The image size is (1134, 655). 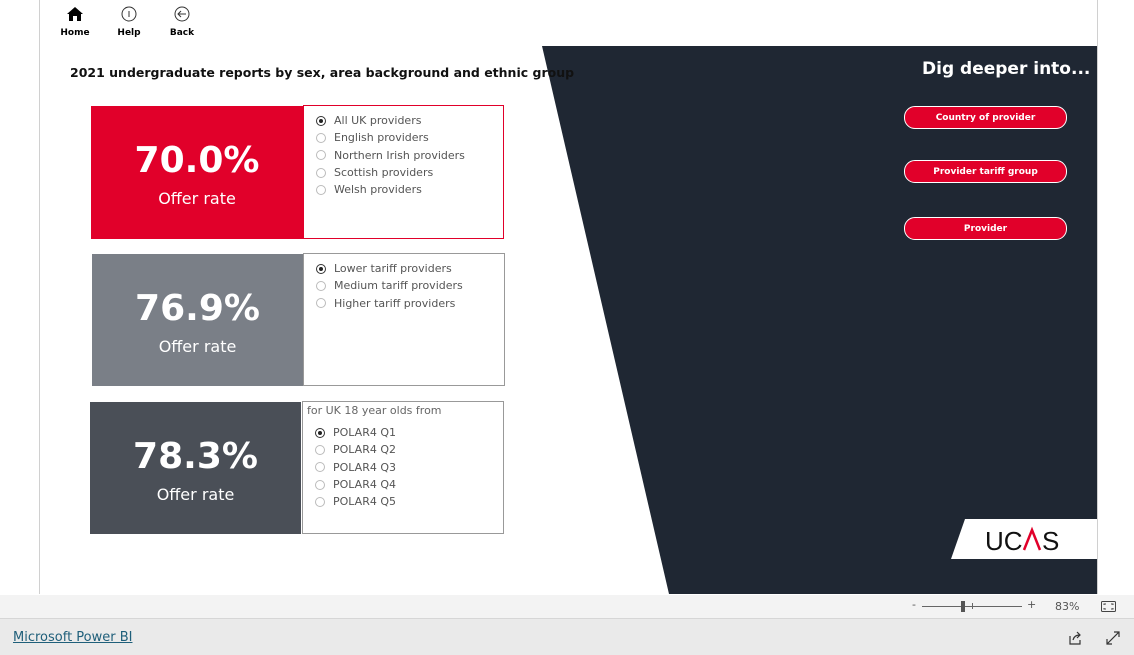 I want to click on slicer-option: Northern Irish providers, so click(x=409, y=155).